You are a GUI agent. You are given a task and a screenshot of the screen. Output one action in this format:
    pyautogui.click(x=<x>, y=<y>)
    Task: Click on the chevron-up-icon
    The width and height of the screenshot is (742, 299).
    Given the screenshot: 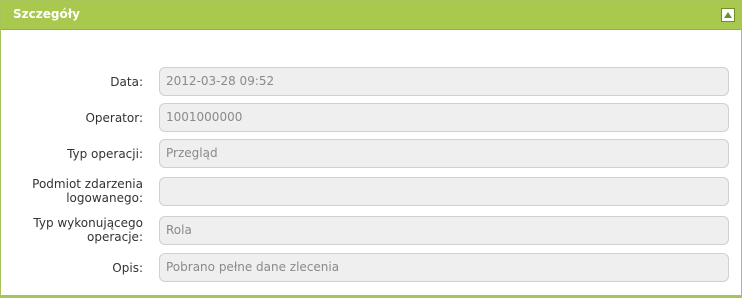 What is the action you would take?
    pyautogui.click(x=728, y=15)
    